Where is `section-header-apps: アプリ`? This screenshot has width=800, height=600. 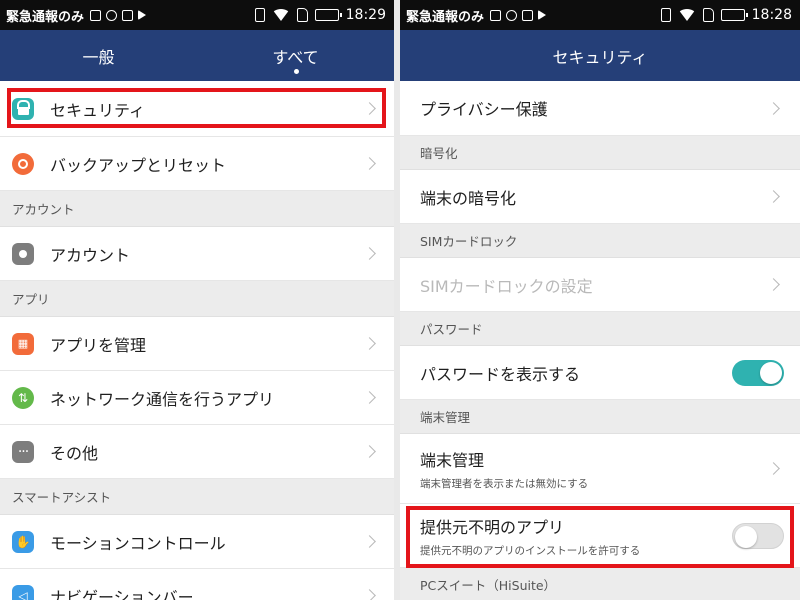
section-header-apps: アプリ is located at coordinates (197, 299).